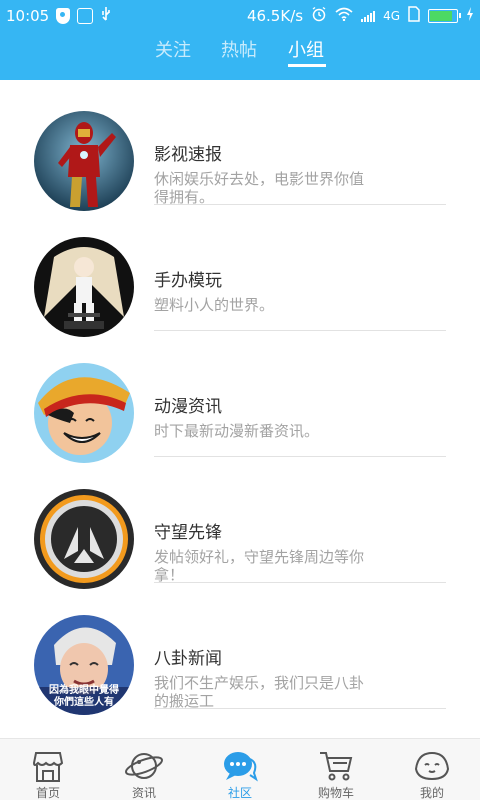  Describe the element at coordinates (47, 793) in the screenshot. I see `nav-home-label: 首页` at that location.